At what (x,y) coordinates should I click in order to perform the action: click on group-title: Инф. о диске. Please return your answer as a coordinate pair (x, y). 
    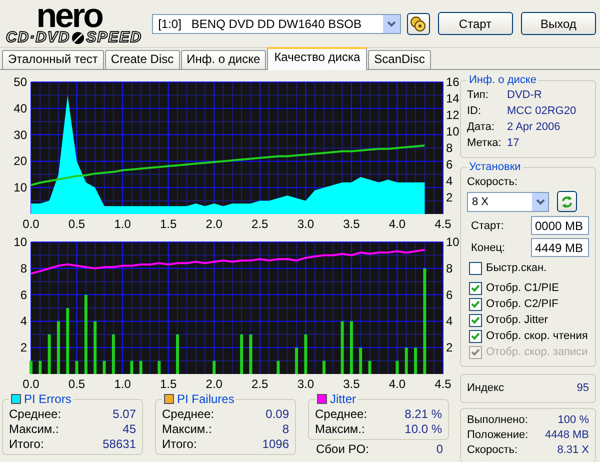
    Looking at the image, I should click on (503, 80).